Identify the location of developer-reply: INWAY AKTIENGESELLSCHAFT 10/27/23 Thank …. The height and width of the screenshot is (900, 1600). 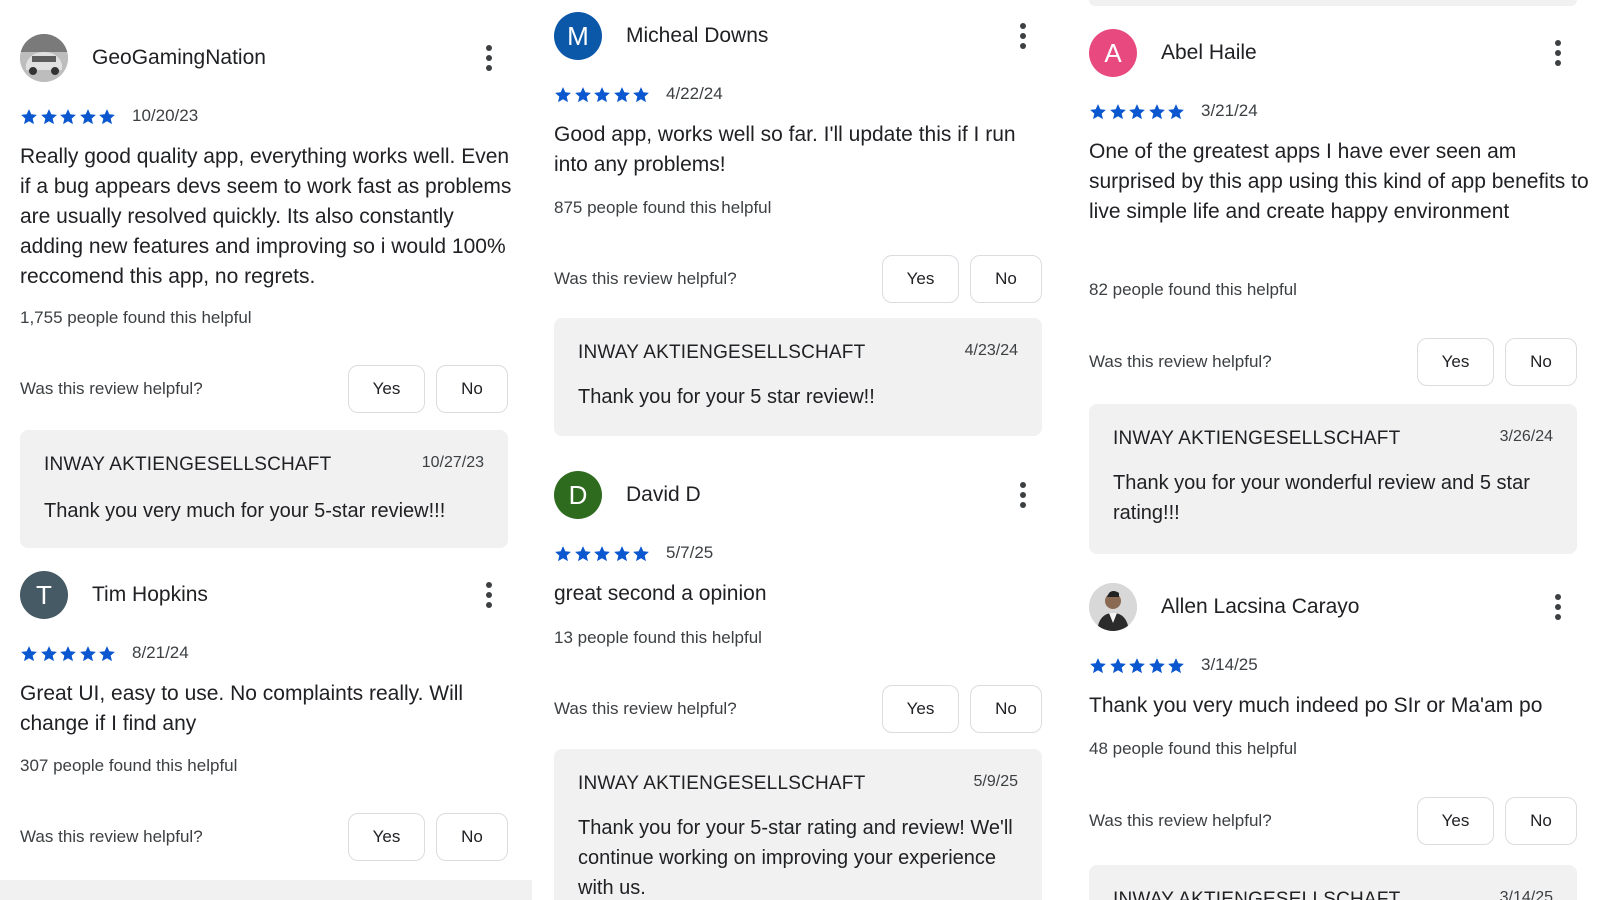
(264, 489).